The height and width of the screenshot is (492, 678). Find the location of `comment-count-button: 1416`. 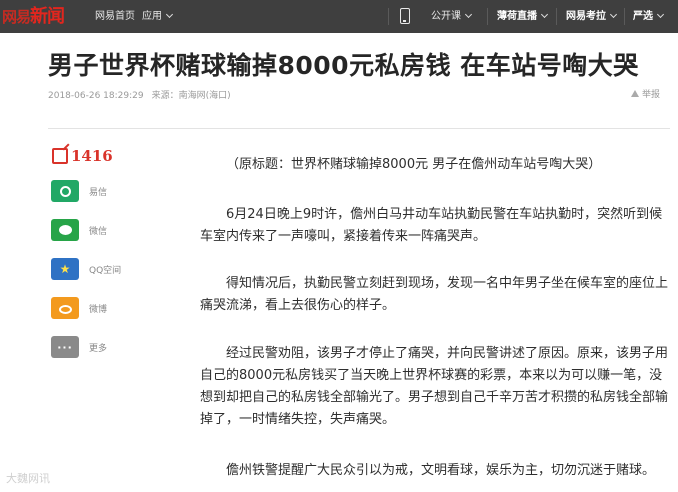

comment-count-button: 1416 is located at coordinates (82, 155).